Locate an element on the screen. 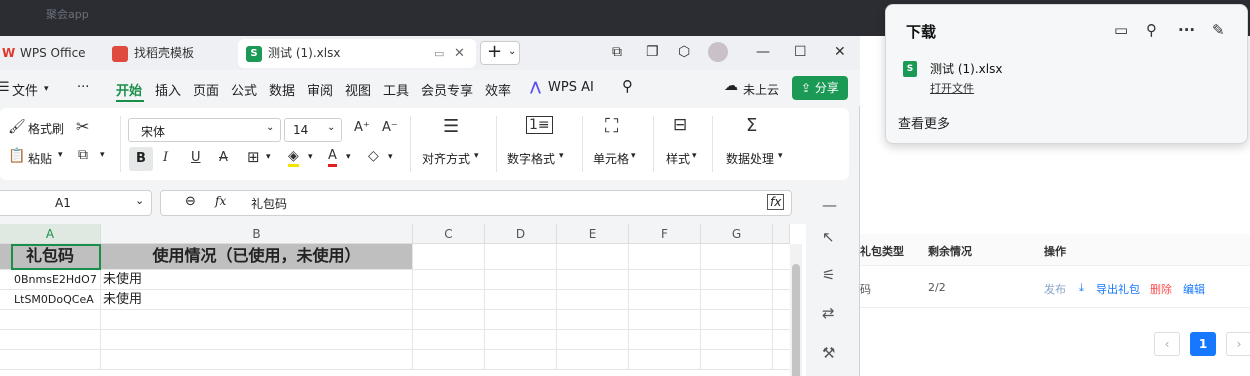  close-window-icon: ✕ is located at coordinates (840, 52).